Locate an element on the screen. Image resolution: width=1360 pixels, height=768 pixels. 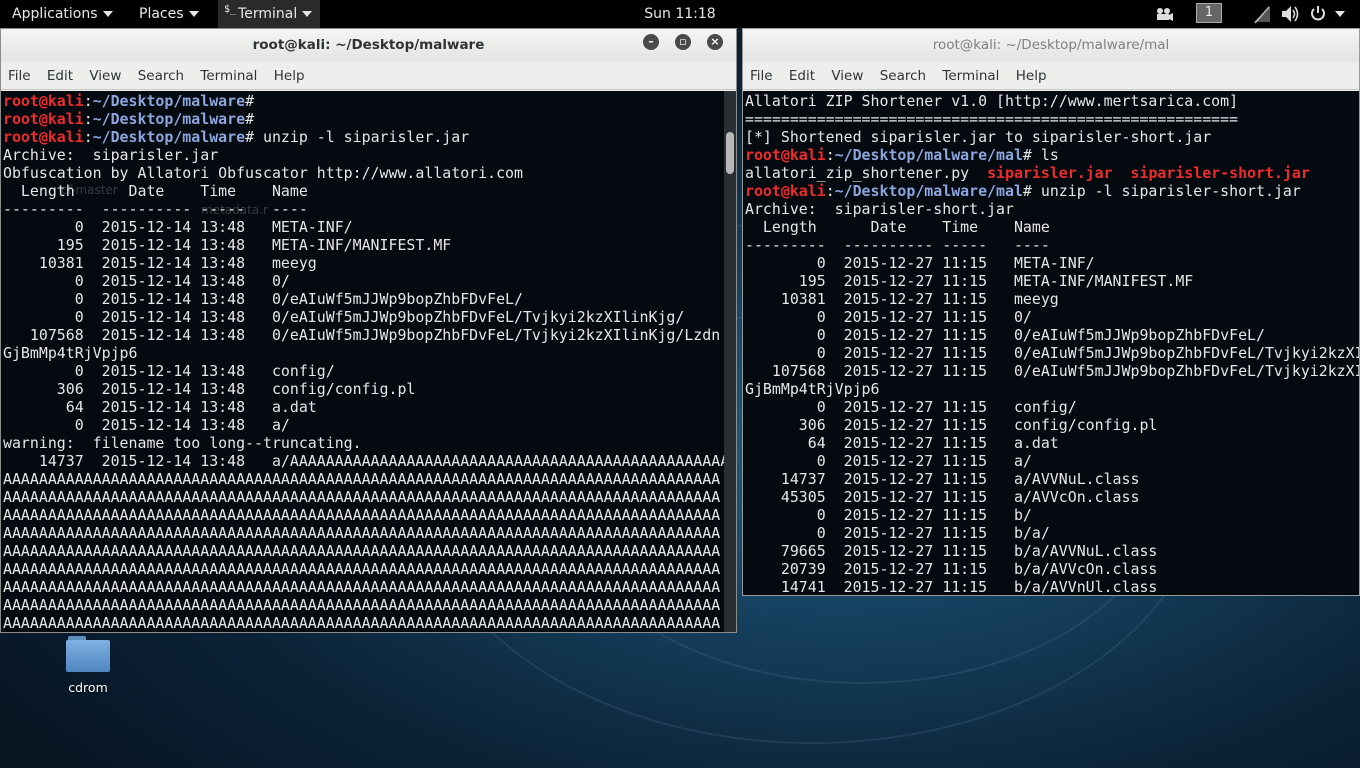
terminal-text: 306 2015-12-14 13:48 config/config.pl is located at coordinates (209, 389).